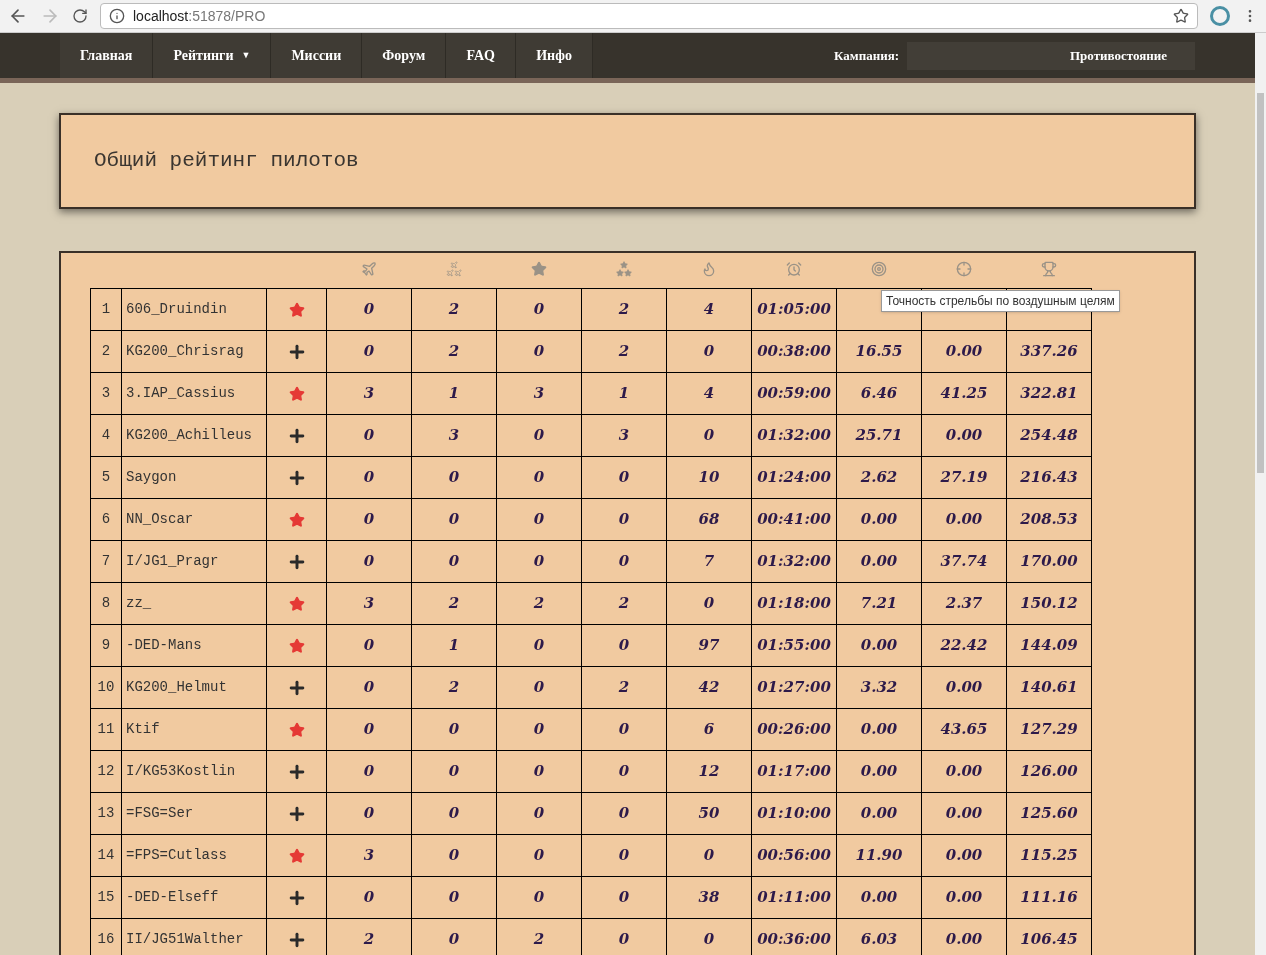 The image size is (1266, 955). Describe the element at coordinates (194, 561) in the screenshot. I see `pilot-name-cell: I/JG1_Pragr` at that location.